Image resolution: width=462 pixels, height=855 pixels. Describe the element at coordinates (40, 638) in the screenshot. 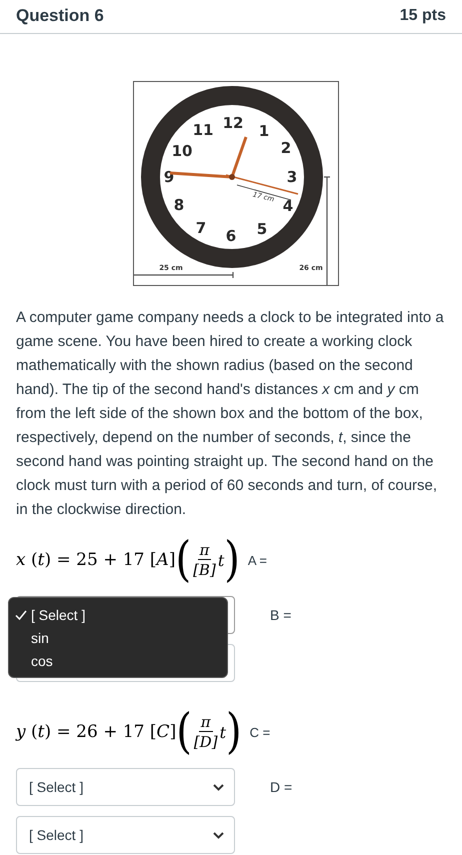

I see `menu-option: sin` at that location.